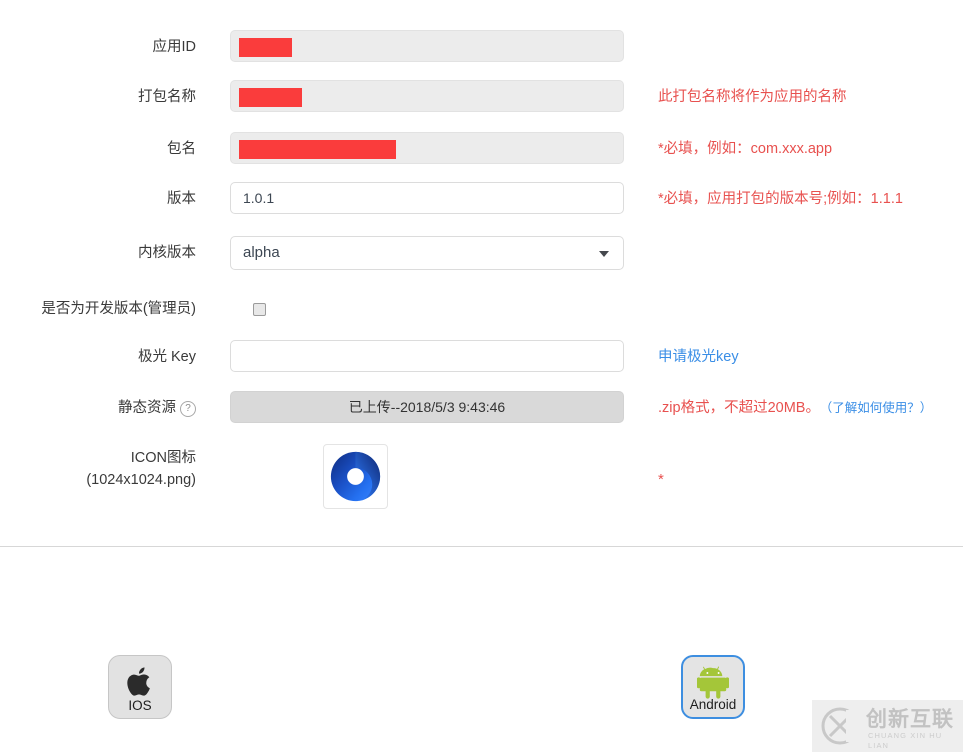 This screenshot has height=752, width=963. I want to click on help-icon: ?, so click(188, 409).